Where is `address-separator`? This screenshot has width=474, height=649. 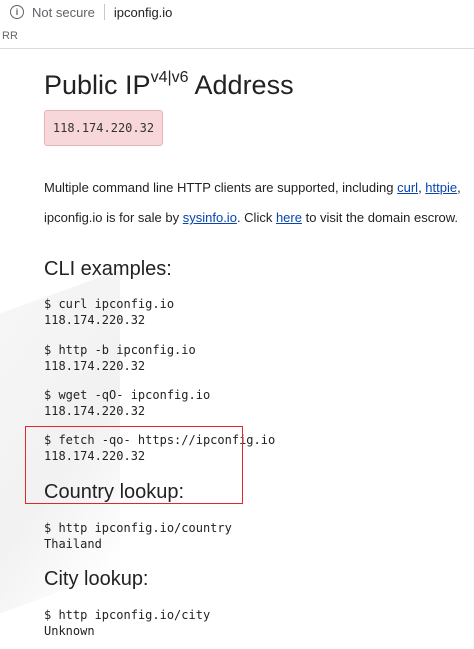 address-separator is located at coordinates (104, 12).